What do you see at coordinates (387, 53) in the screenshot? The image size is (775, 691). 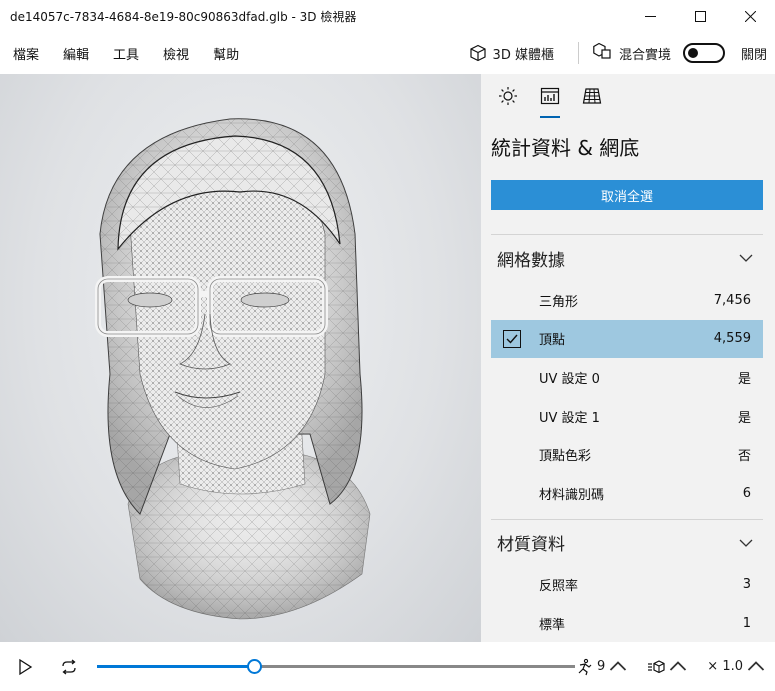 I see `menu-bar: 檔案 編輯 工具 檢視 幫助 3D 媒體櫃 混合實境 關閉` at bounding box center [387, 53].